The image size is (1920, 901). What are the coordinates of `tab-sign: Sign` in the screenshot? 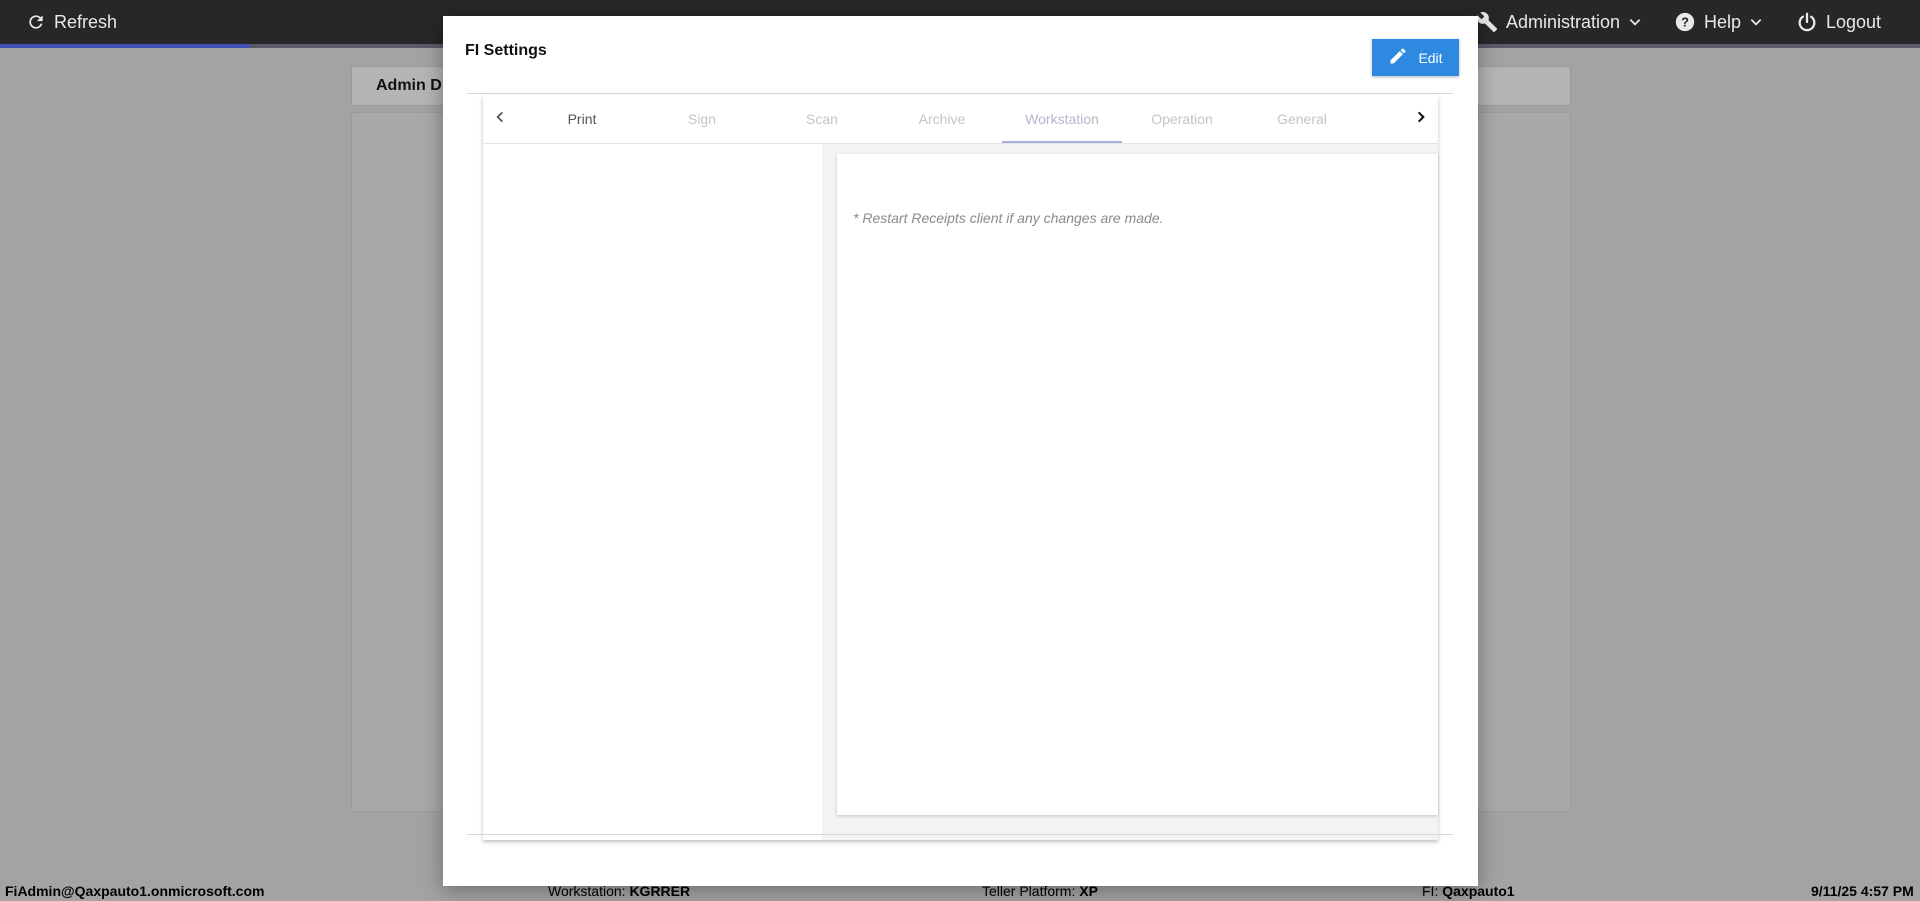 It's located at (702, 119).